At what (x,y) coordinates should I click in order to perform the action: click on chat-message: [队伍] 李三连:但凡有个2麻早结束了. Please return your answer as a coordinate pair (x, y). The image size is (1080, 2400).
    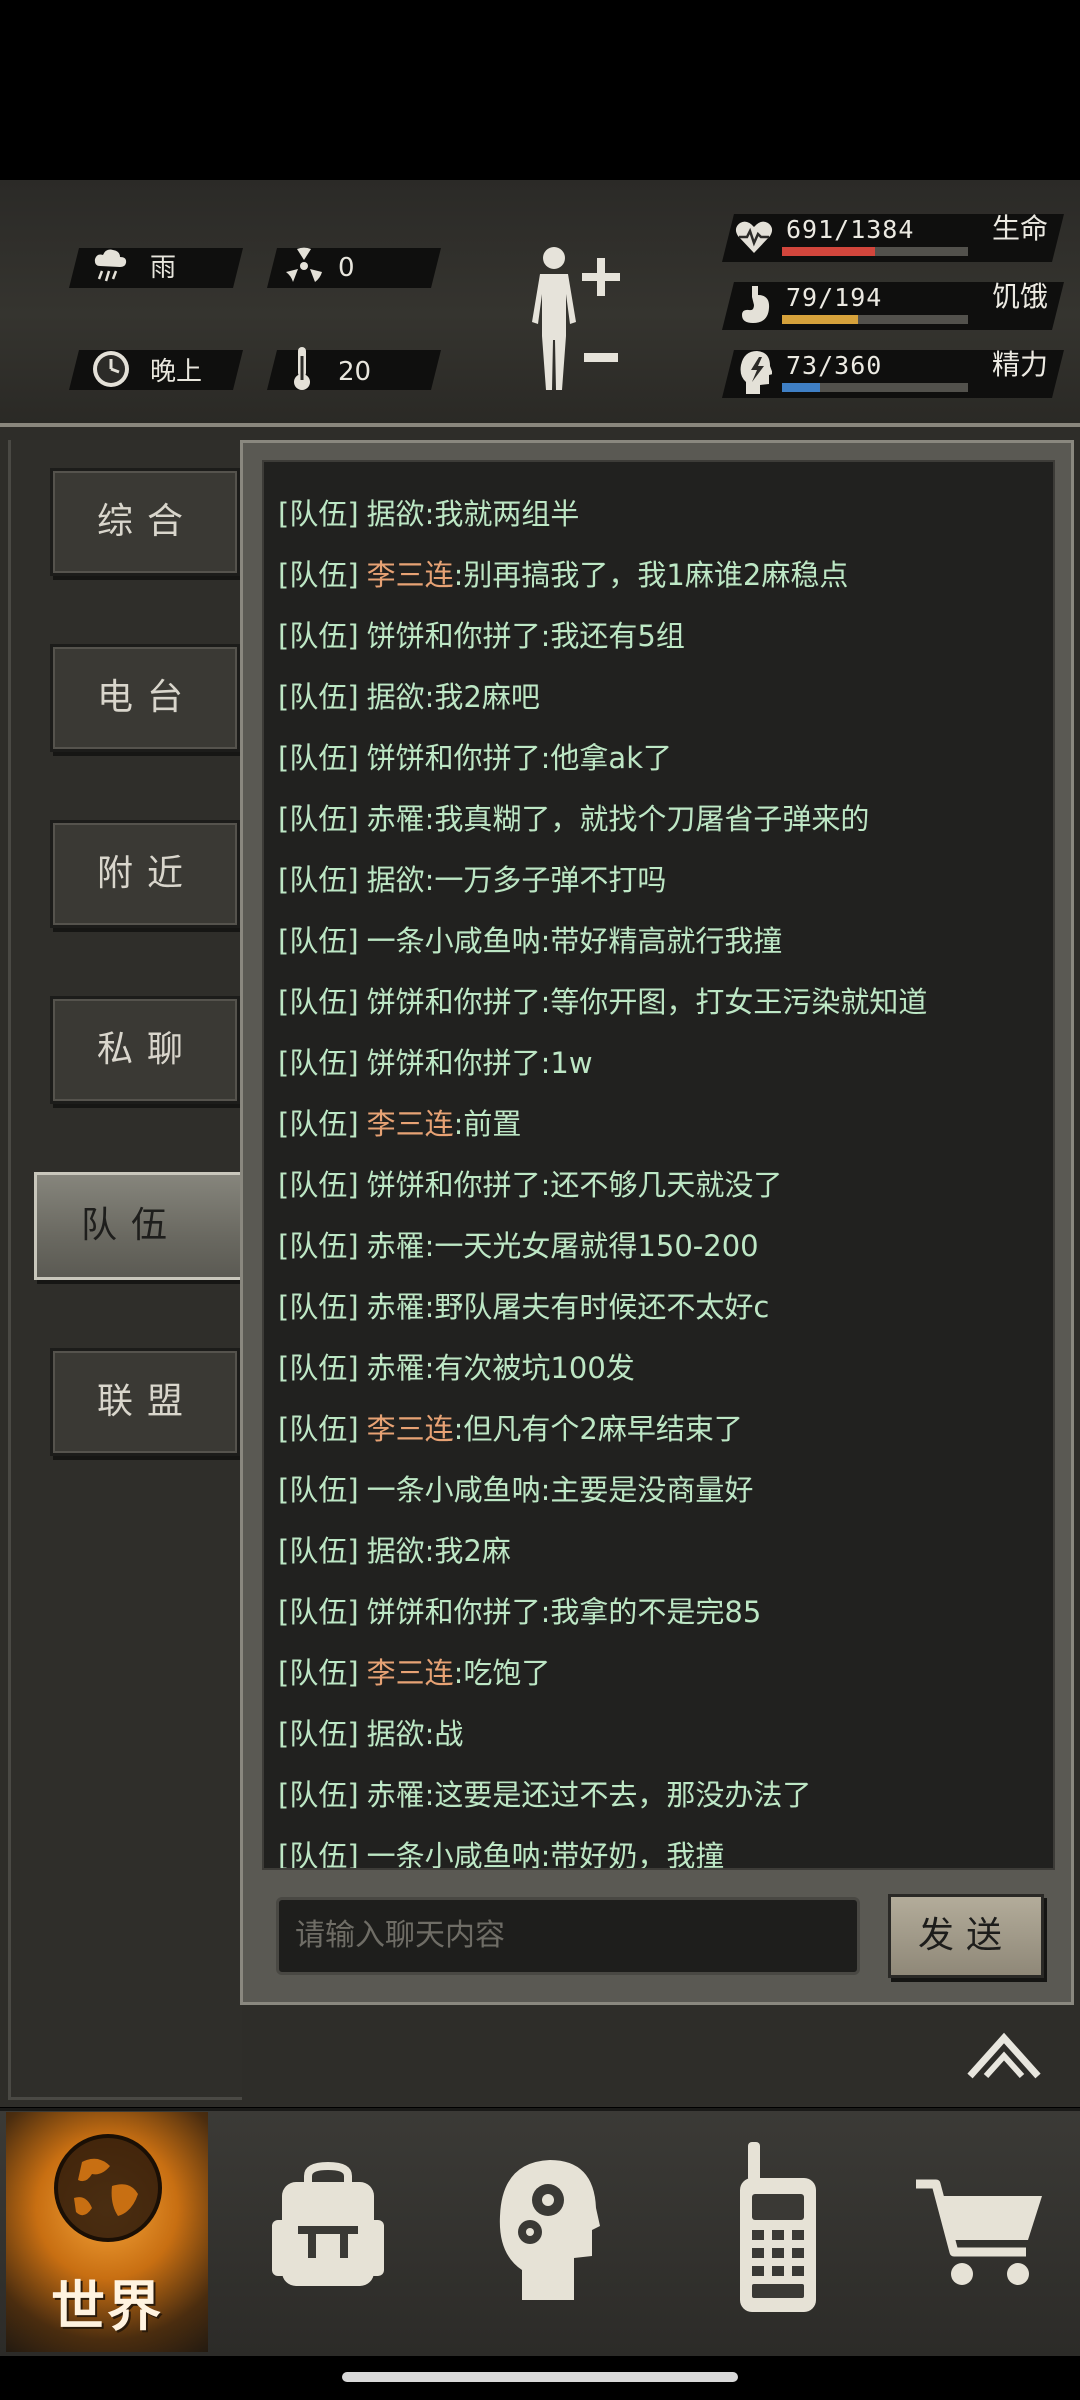
    Looking at the image, I should click on (510, 1429).